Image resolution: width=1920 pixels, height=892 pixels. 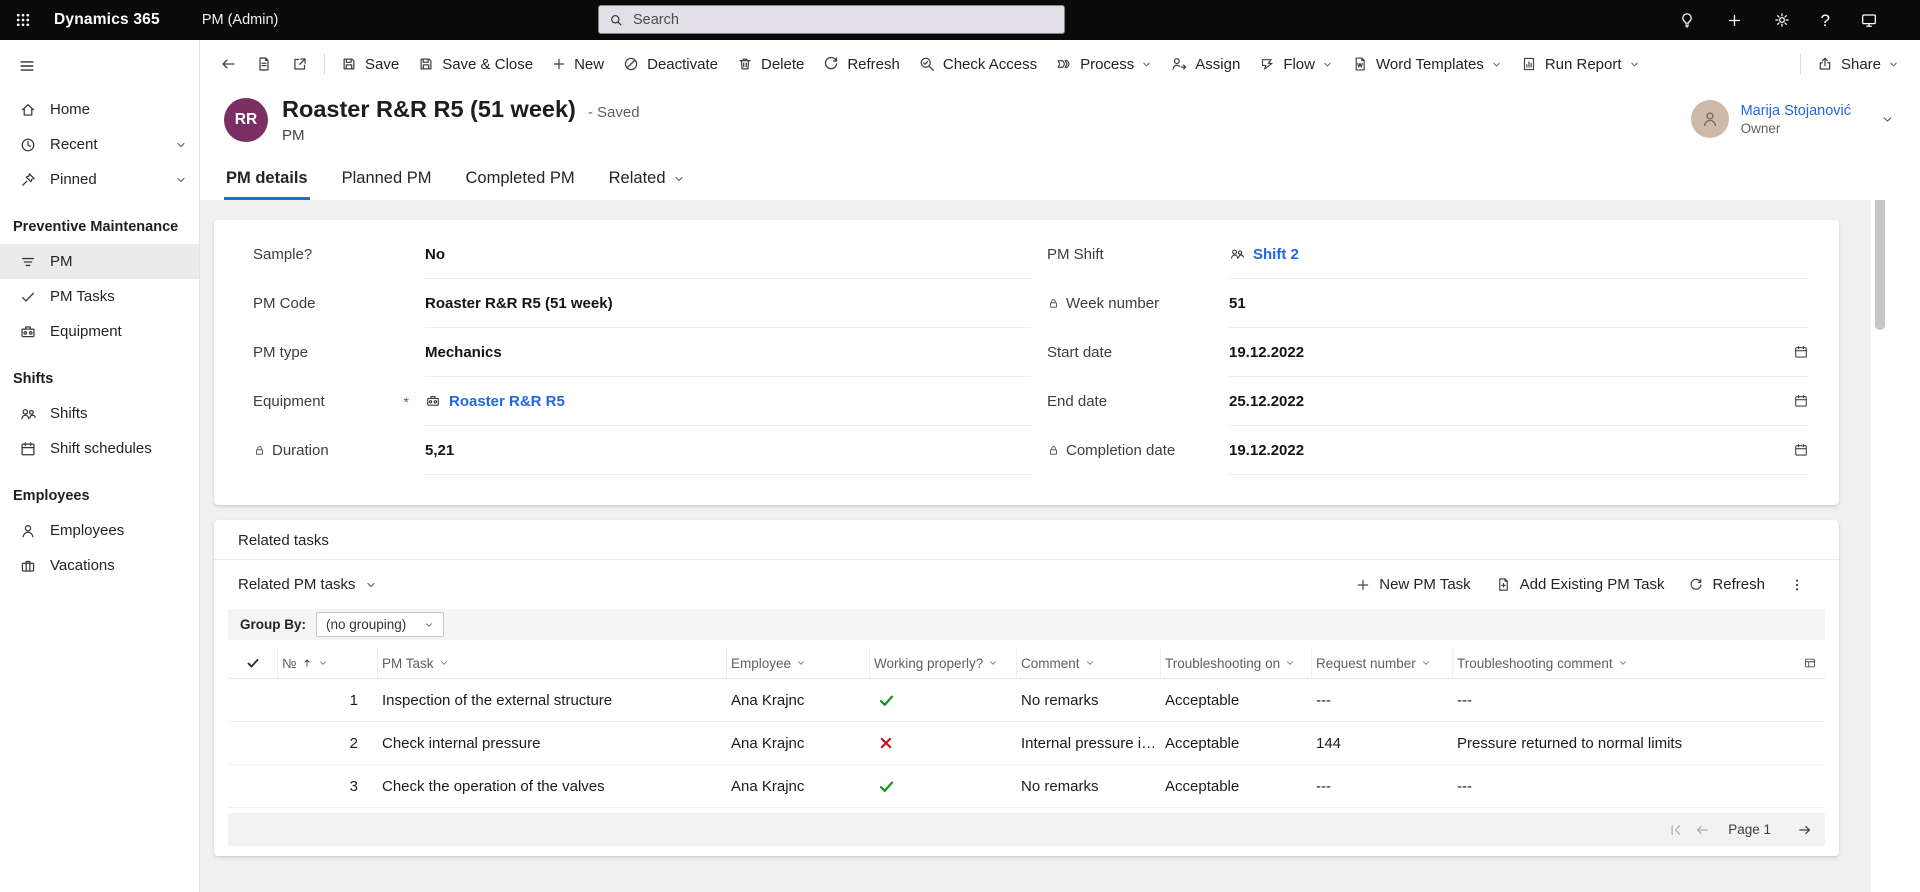 I want to click on column-header-number: №, so click(x=328, y=663).